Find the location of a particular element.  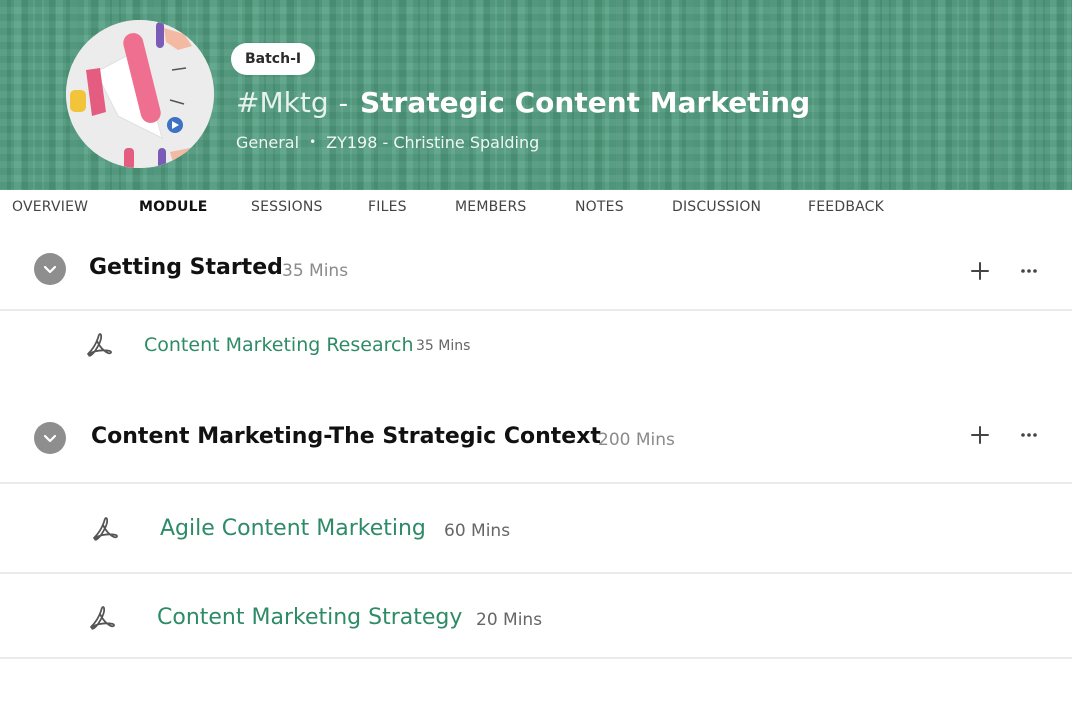

megaphone-icon is located at coordinates (140, 94).